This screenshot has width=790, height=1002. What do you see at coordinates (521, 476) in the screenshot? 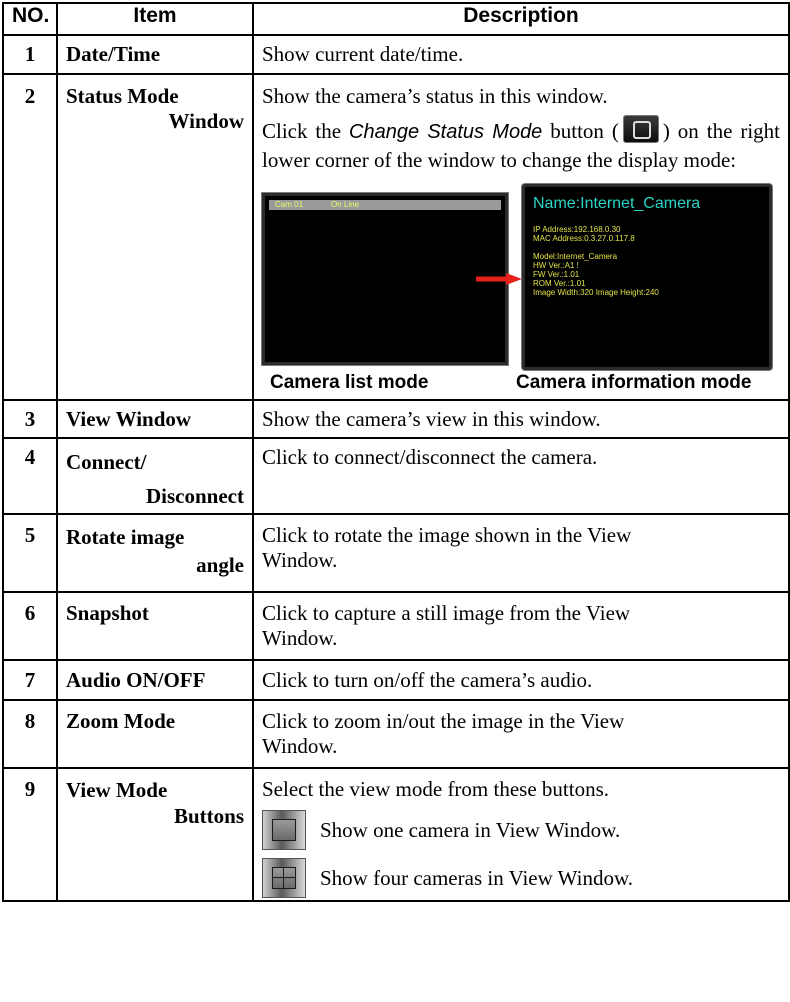
I see `row-description: Click to connect/disconnect the camera.` at bounding box center [521, 476].